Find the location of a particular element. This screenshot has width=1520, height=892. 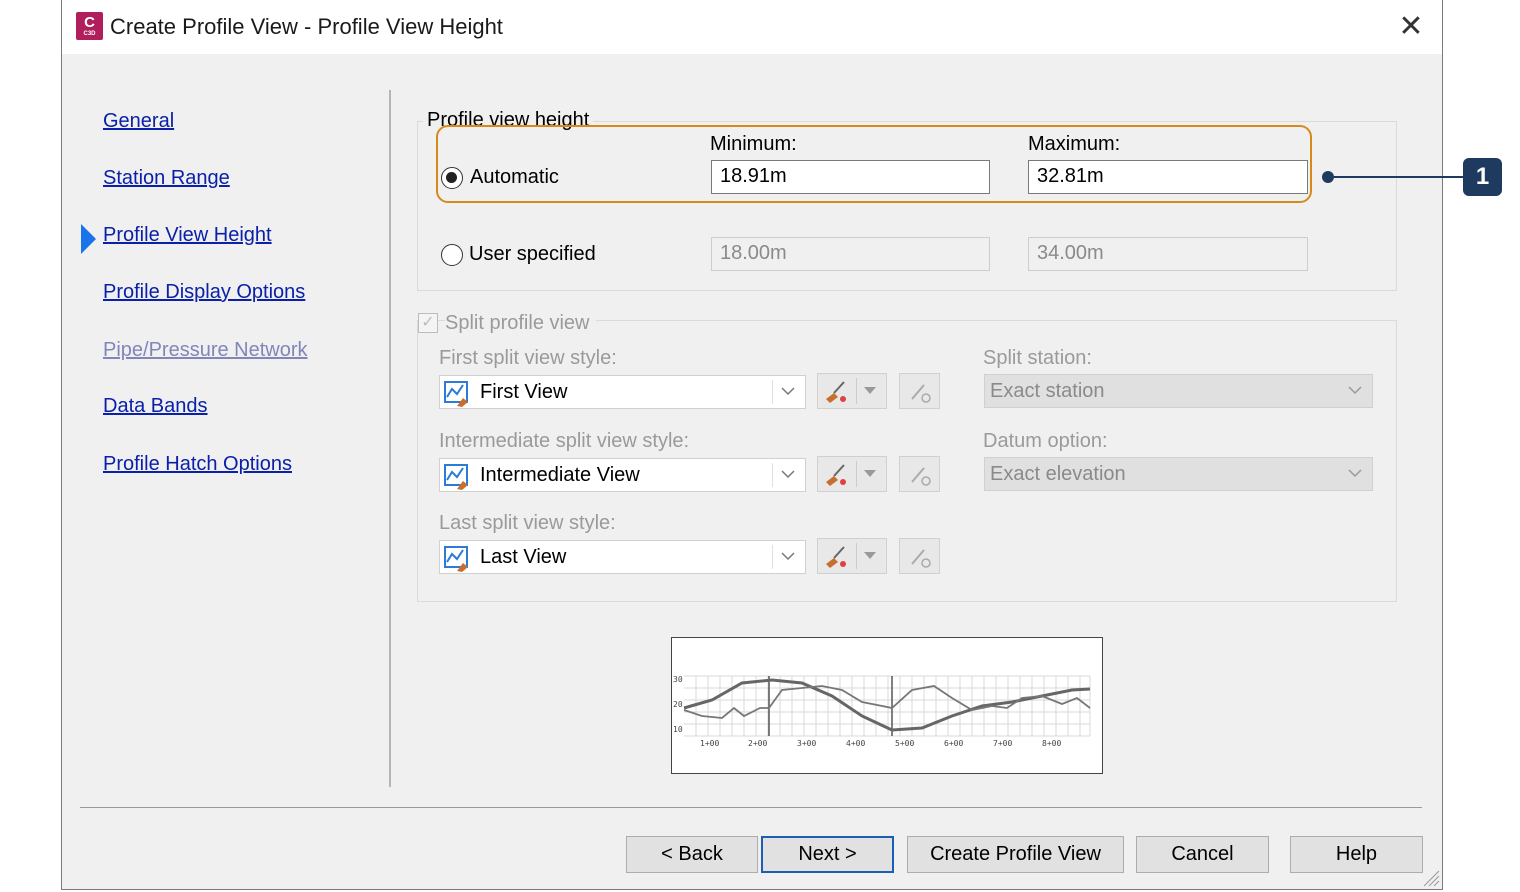

close-icon: ✕ is located at coordinates (1411, 26).